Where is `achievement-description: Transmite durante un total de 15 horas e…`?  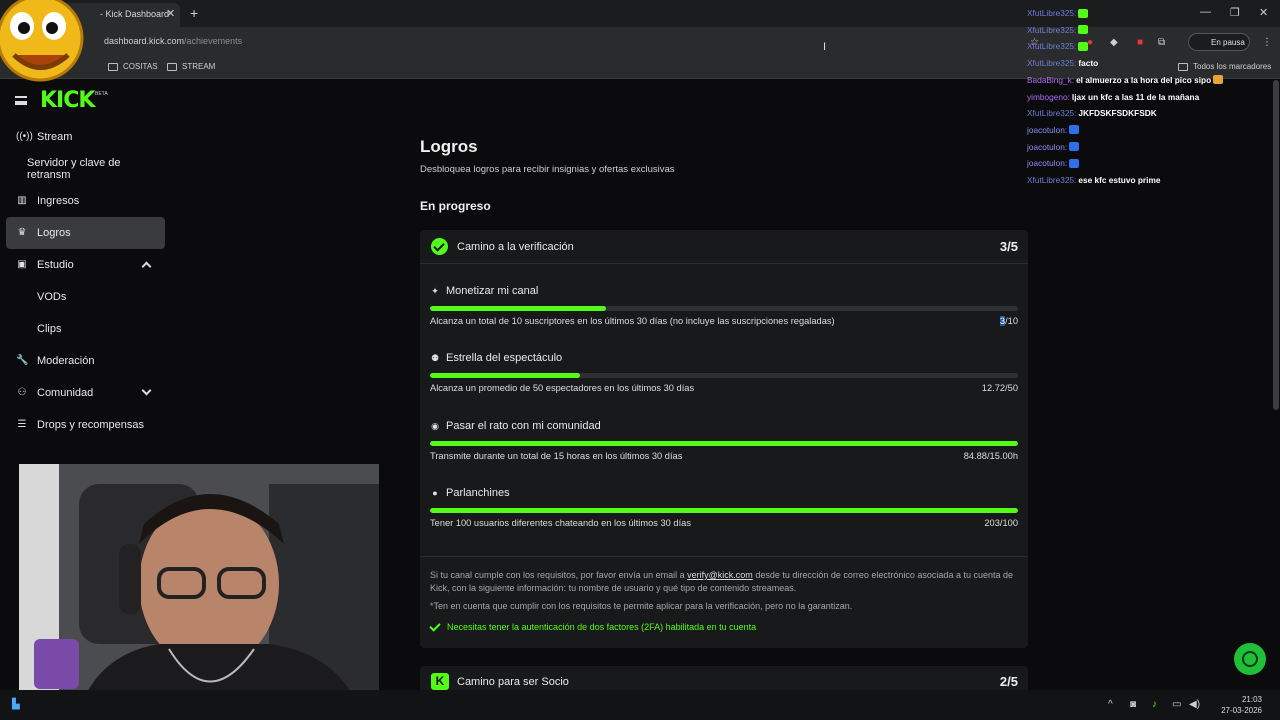 achievement-description: Transmite durante un total de 15 horas e… is located at coordinates (556, 456).